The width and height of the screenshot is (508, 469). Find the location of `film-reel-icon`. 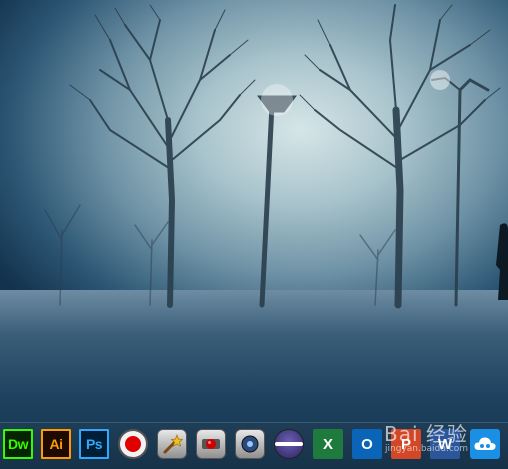

film-reel-icon is located at coordinates (250, 444).